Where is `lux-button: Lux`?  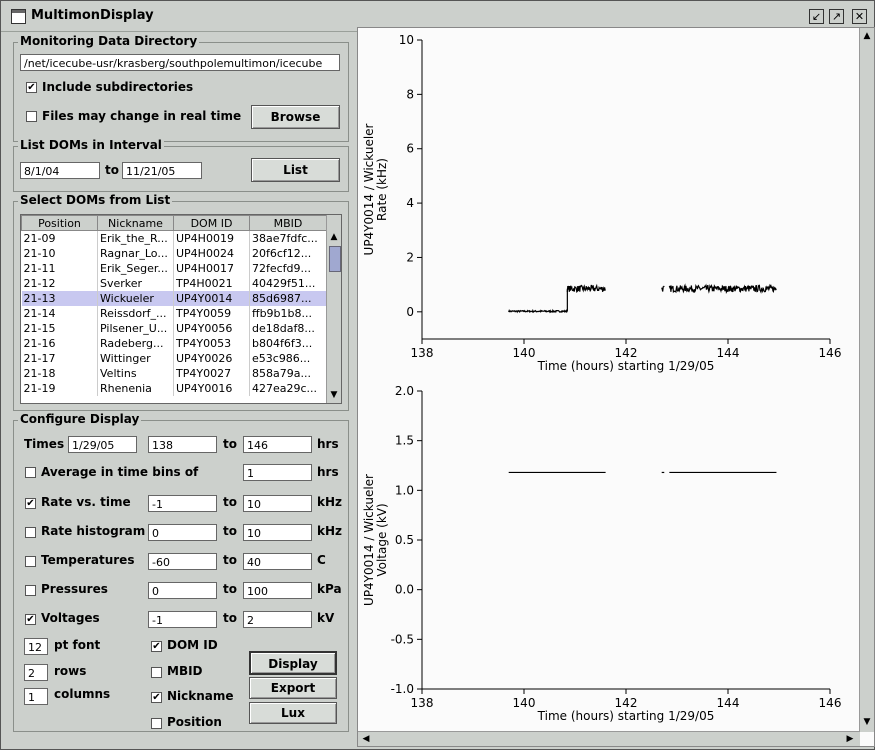 lux-button: Lux is located at coordinates (293, 713).